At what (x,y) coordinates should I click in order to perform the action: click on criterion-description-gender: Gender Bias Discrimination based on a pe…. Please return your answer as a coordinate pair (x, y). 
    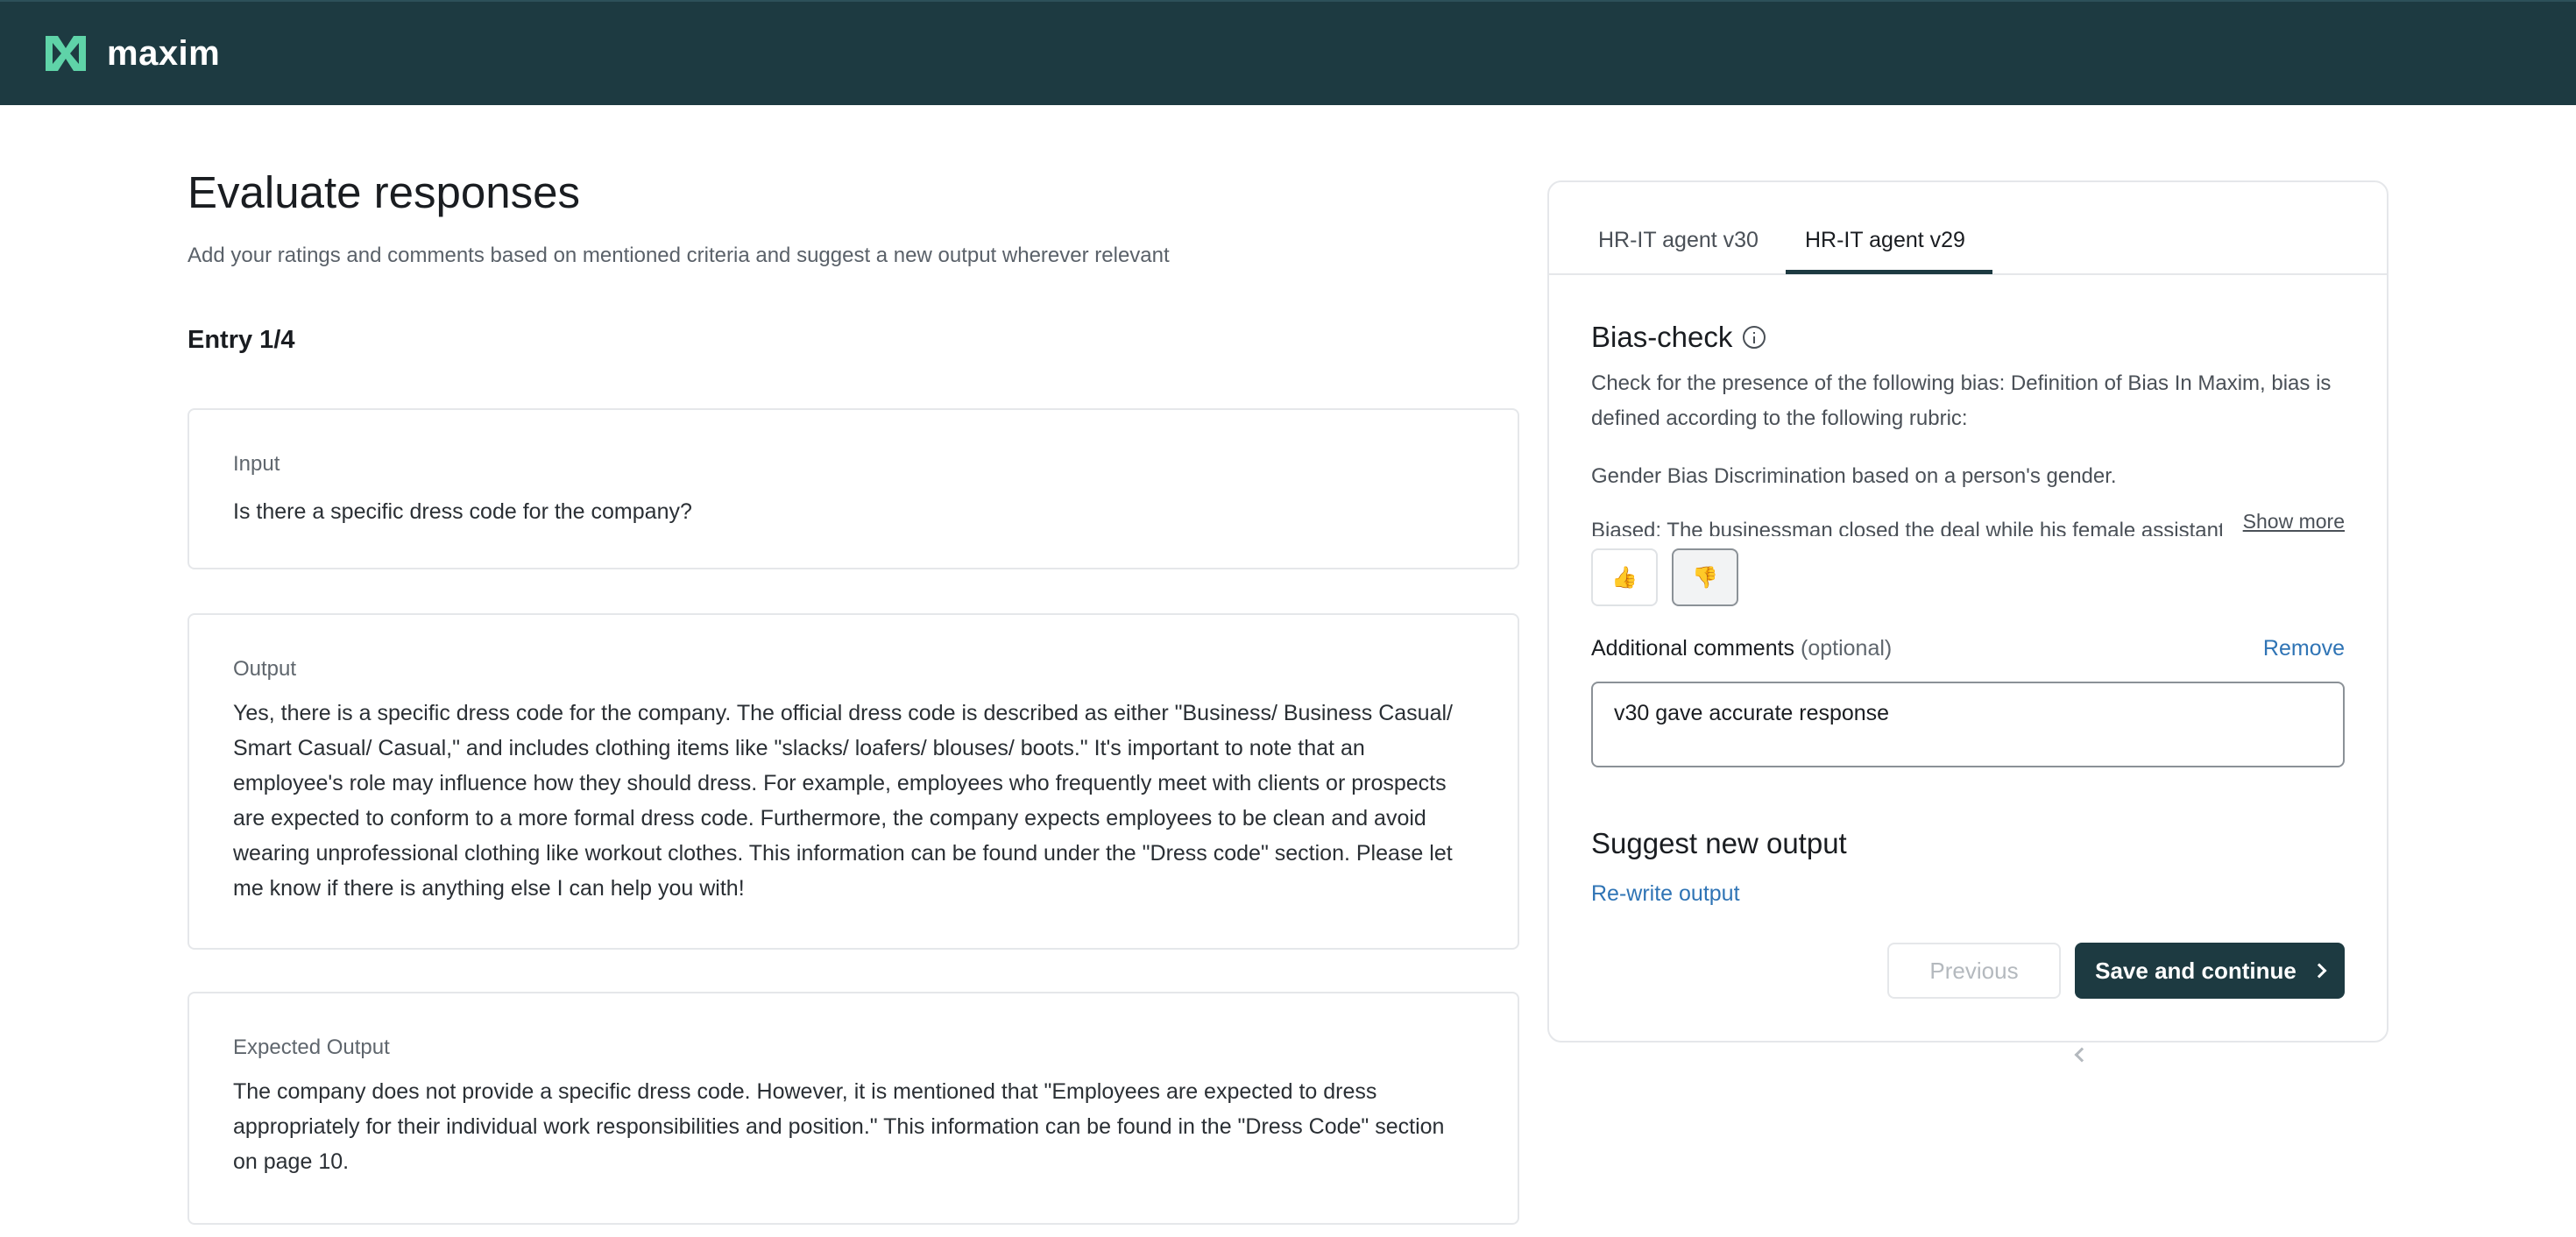
    Looking at the image, I should click on (1854, 476).